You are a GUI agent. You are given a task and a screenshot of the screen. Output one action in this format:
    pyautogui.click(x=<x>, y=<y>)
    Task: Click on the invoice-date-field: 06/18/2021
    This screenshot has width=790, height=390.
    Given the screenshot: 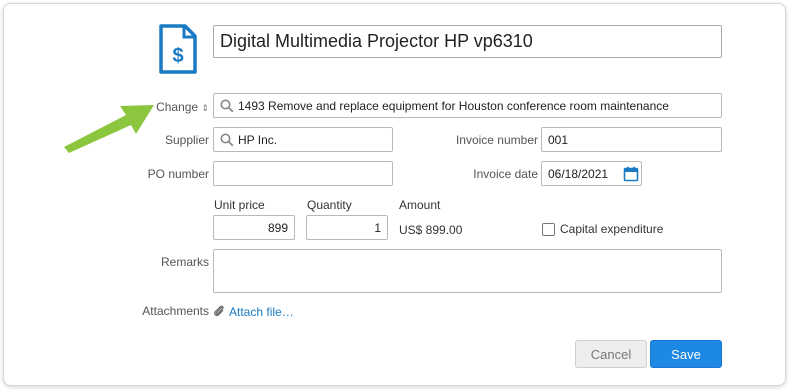 What is the action you would take?
    pyautogui.click(x=591, y=173)
    